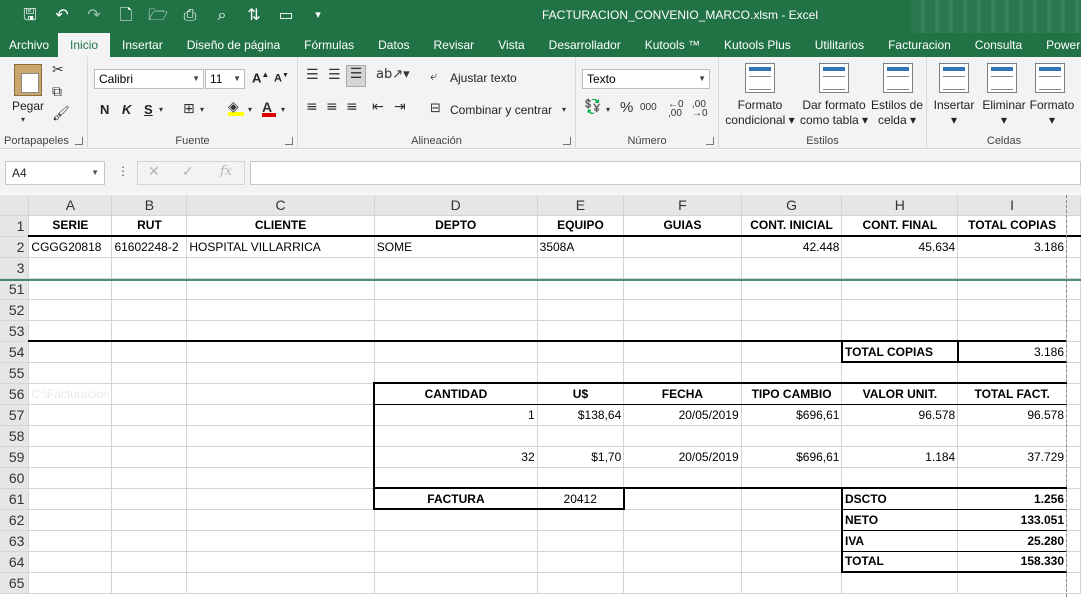 The width and height of the screenshot is (1081, 597). Describe the element at coordinates (329, 45) in the screenshot. I see `tab-formulas: Fórmulas` at that location.